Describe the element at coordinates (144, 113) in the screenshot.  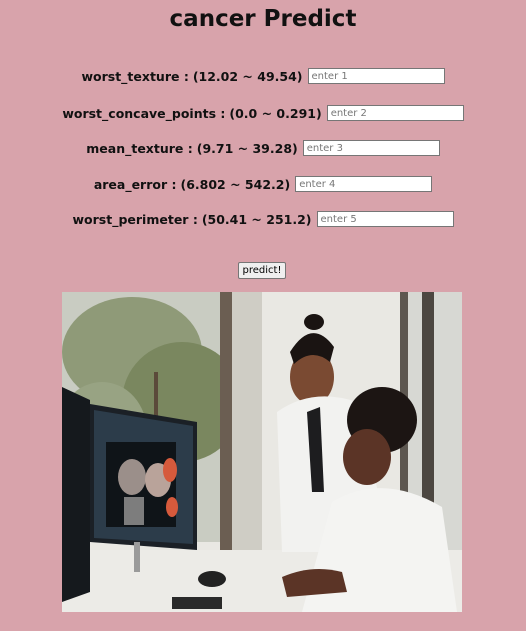
I see `field-label: worst_concave_points :` at that location.